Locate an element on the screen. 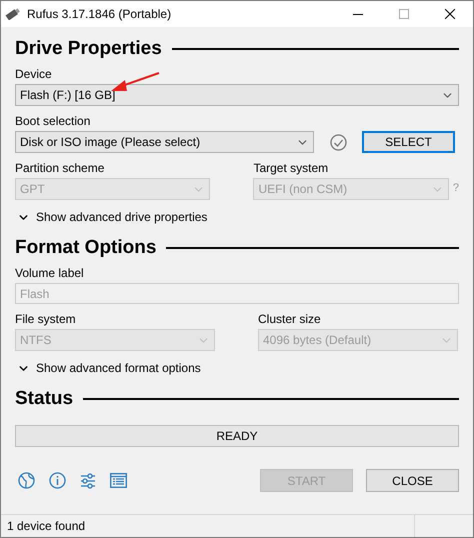  info-icon is located at coordinates (57, 480).